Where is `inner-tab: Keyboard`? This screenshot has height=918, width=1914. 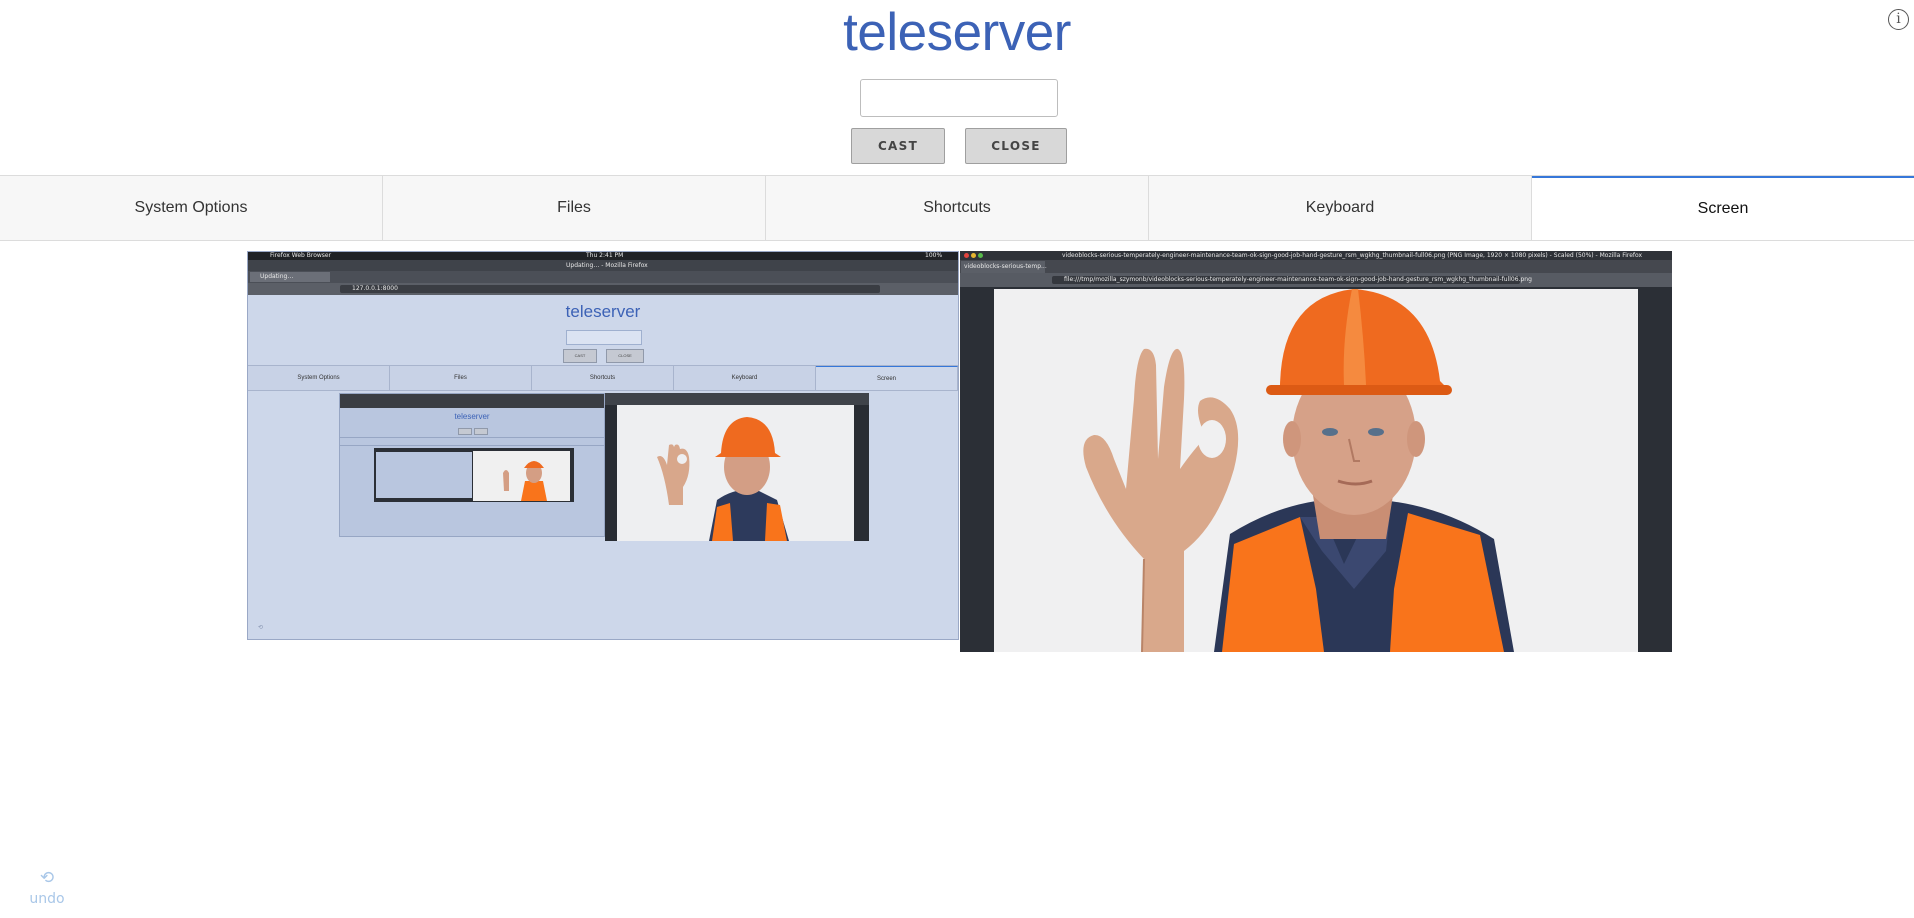
inner-tab: Keyboard is located at coordinates (745, 378).